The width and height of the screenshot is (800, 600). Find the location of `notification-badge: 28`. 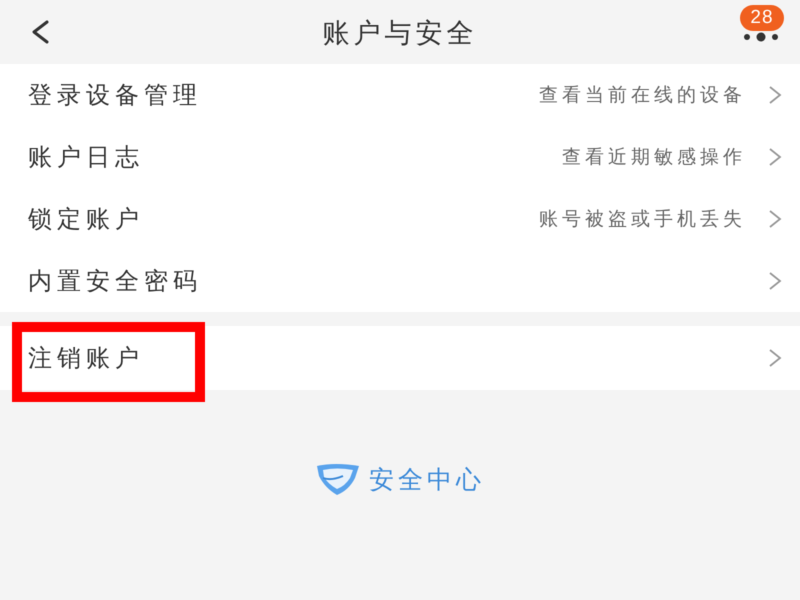

notification-badge: 28 is located at coordinates (762, 18).